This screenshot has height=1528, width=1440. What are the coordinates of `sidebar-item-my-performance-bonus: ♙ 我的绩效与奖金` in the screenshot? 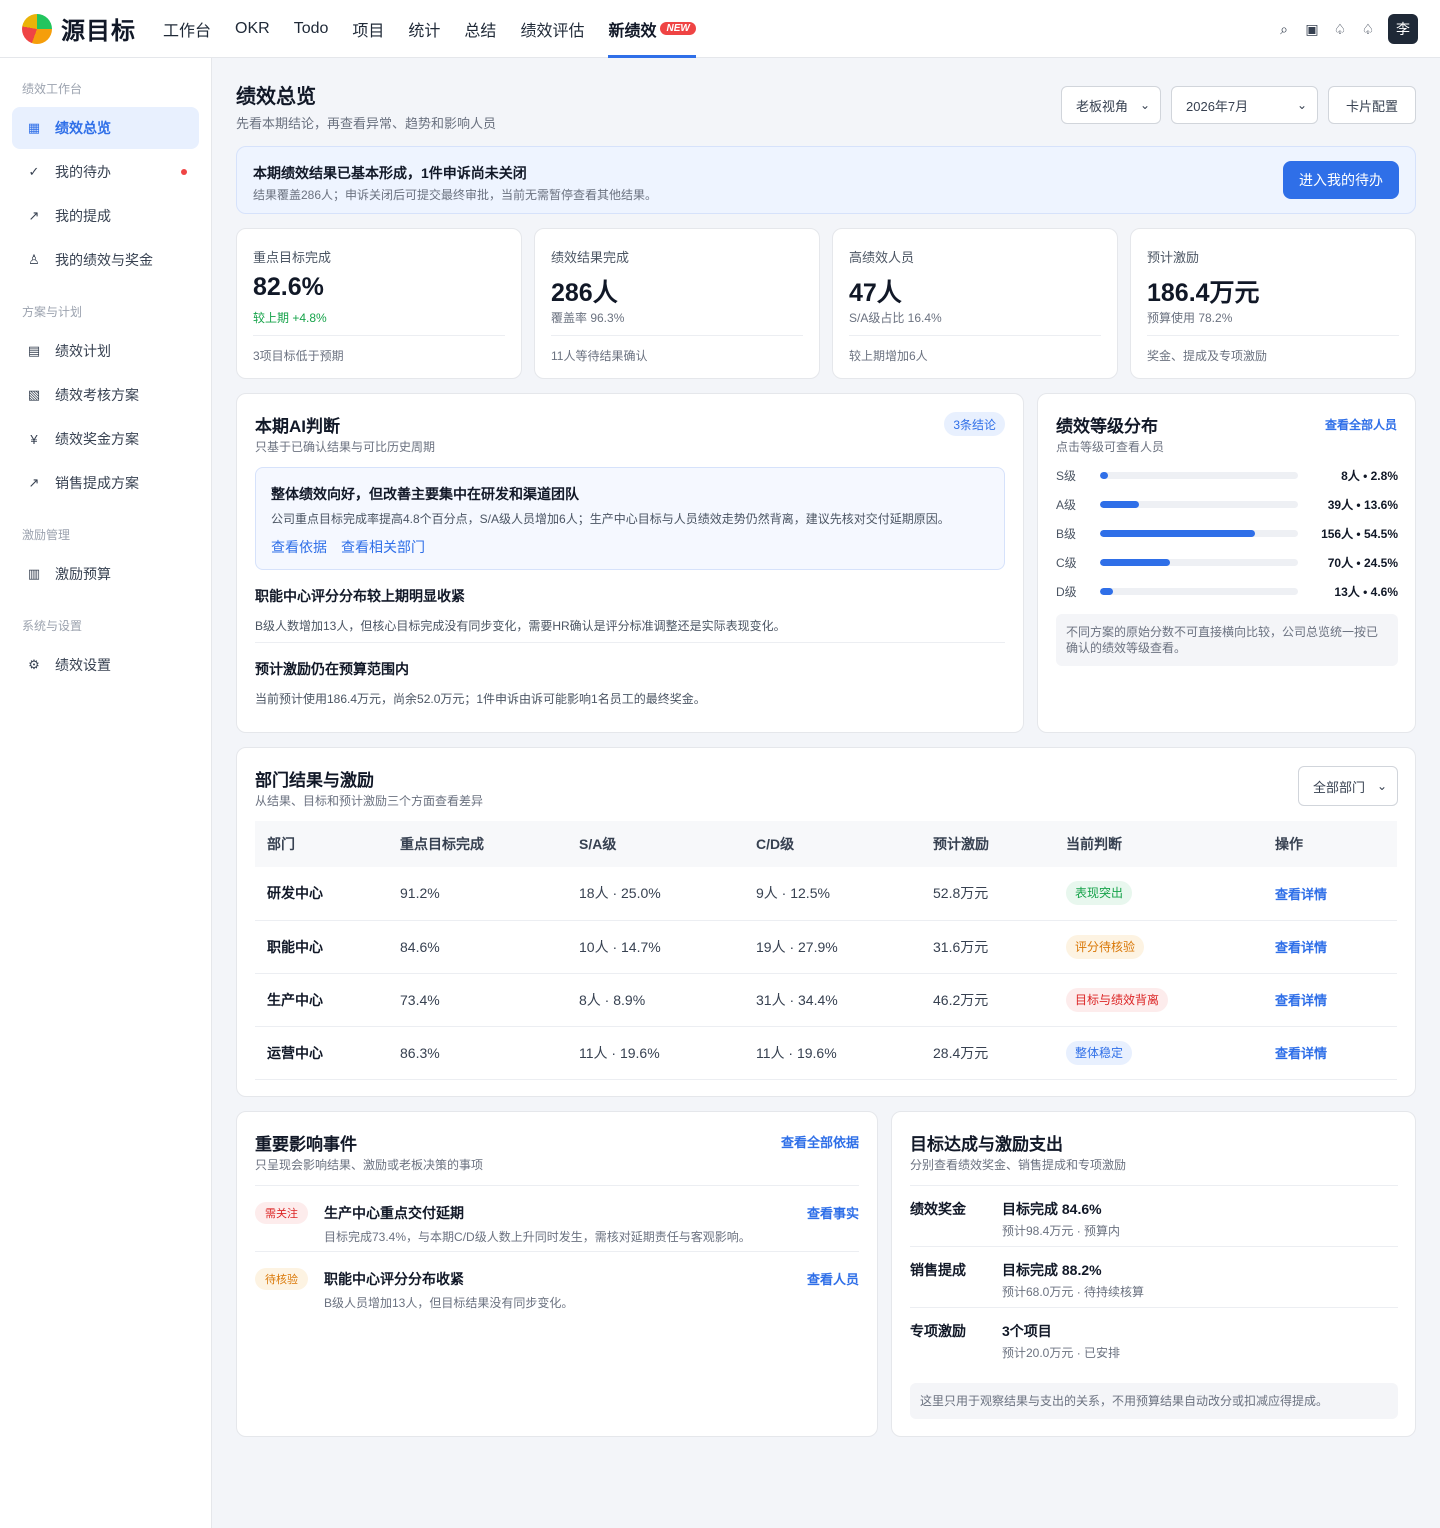 It's located at (105, 260).